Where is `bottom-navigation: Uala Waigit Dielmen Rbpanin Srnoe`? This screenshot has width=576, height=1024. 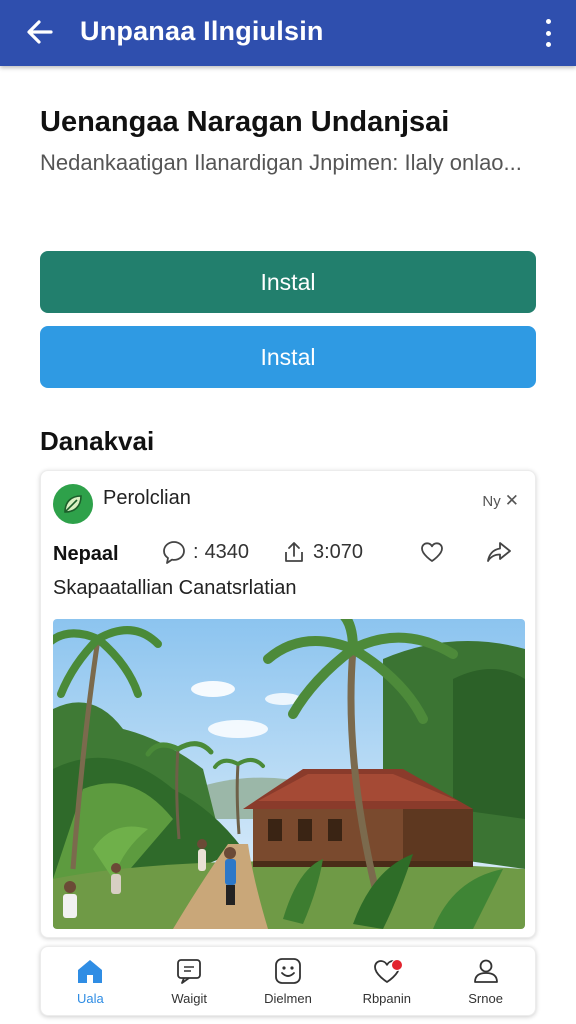
bottom-navigation: Uala Waigit Dielmen Rbpanin Srnoe is located at coordinates (288, 981).